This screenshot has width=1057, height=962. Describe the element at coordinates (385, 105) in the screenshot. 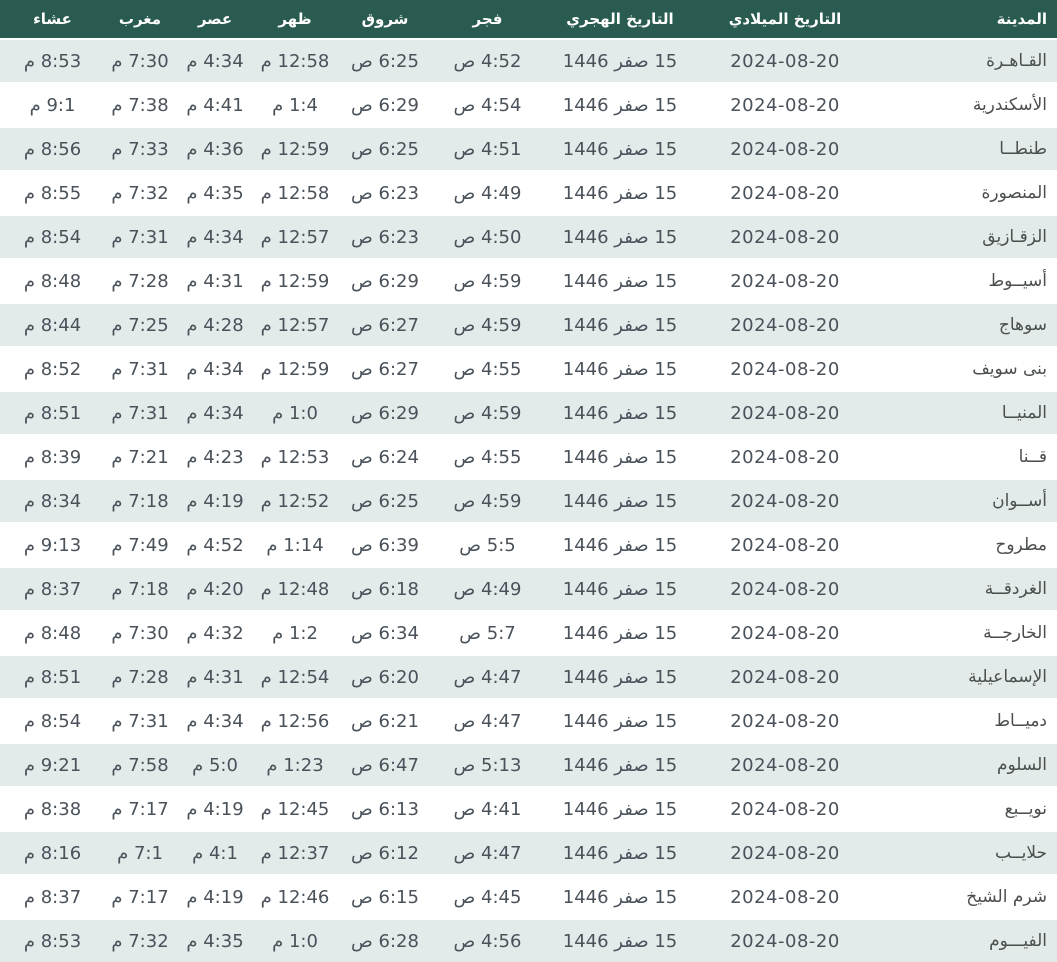

I see `sunrise-cell: 6:29 ص` at that location.